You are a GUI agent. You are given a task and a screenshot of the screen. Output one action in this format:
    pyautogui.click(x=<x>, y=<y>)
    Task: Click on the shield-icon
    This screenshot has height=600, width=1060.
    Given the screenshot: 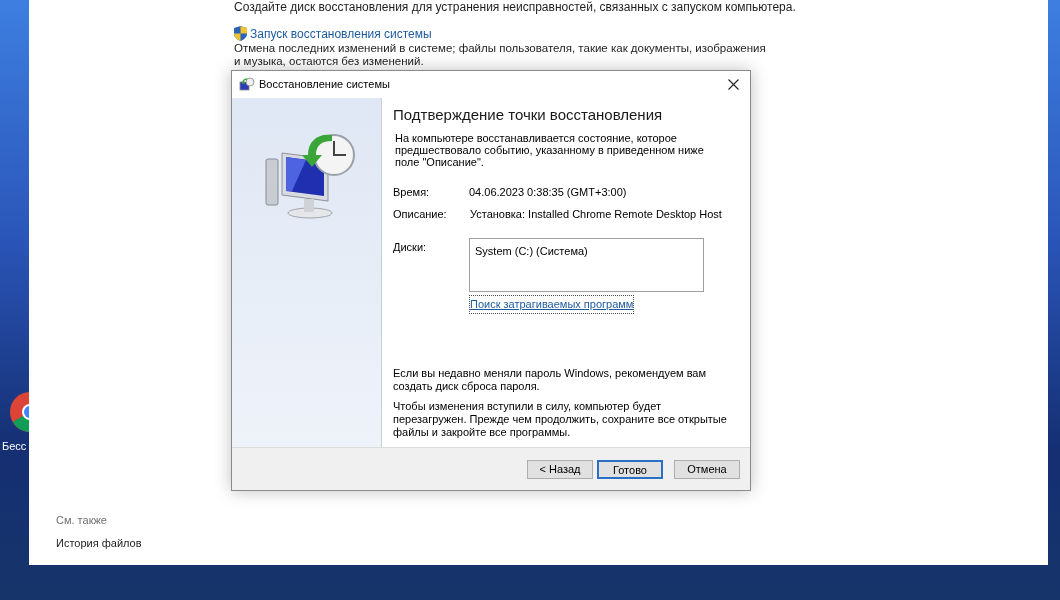 What is the action you would take?
    pyautogui.click(x=240, y=33)
    